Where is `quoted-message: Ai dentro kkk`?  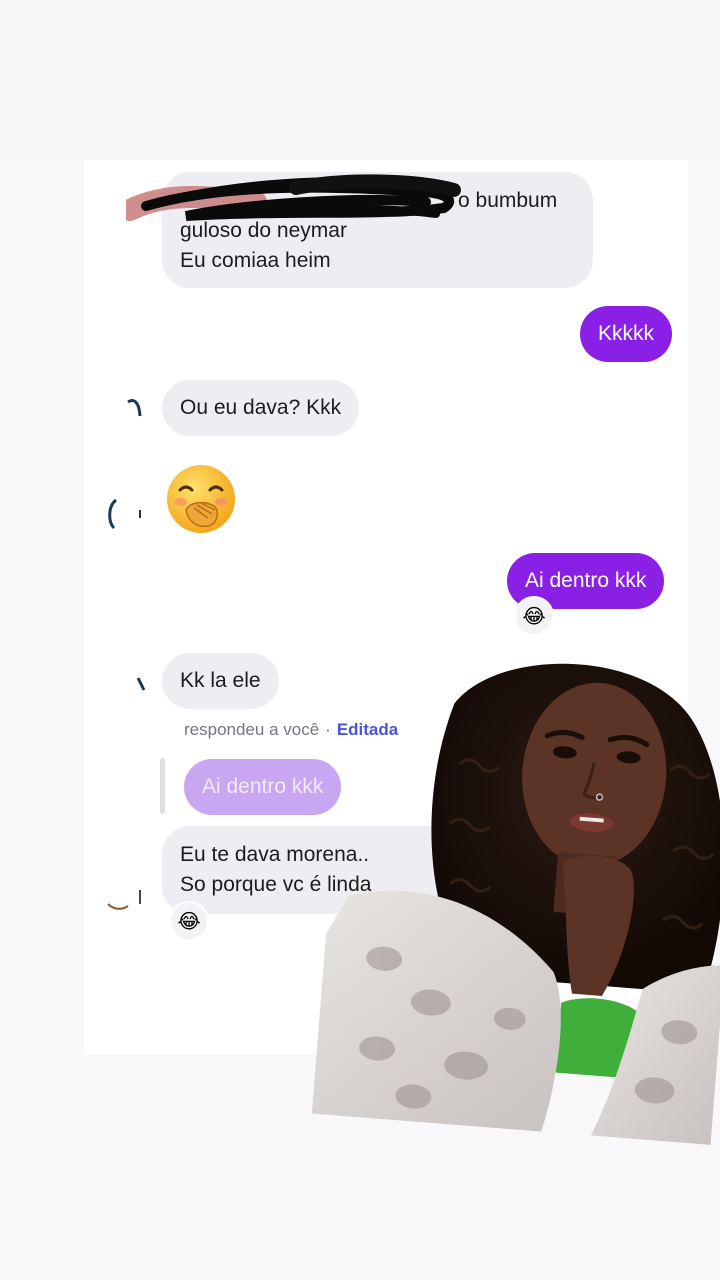
quoted-message: Ai dentro kkk is located at coordinates (263, 787).